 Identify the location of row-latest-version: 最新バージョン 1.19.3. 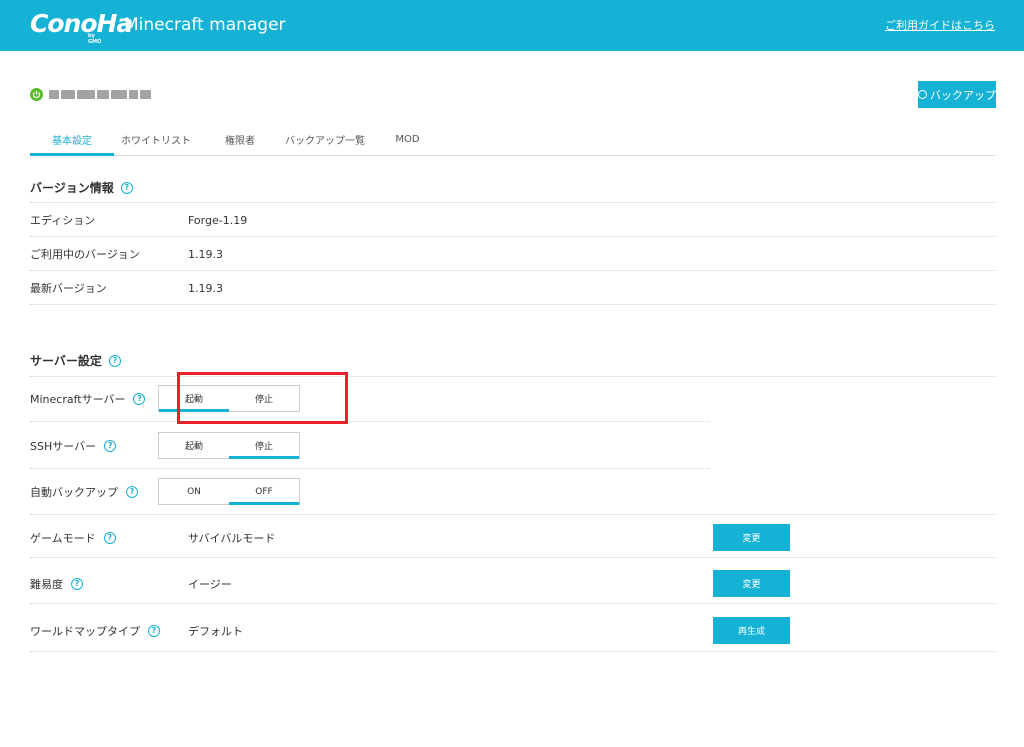
(513, 288).